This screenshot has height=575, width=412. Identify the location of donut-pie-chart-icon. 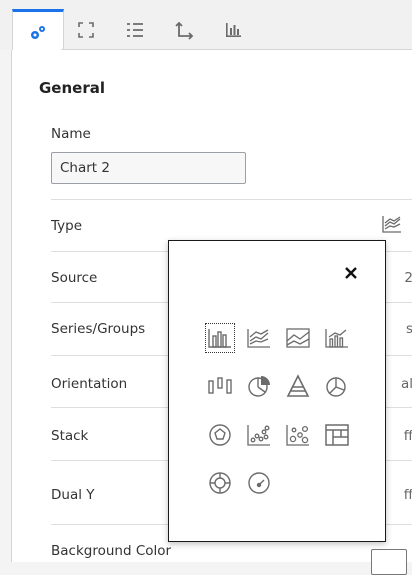
(336, 387).